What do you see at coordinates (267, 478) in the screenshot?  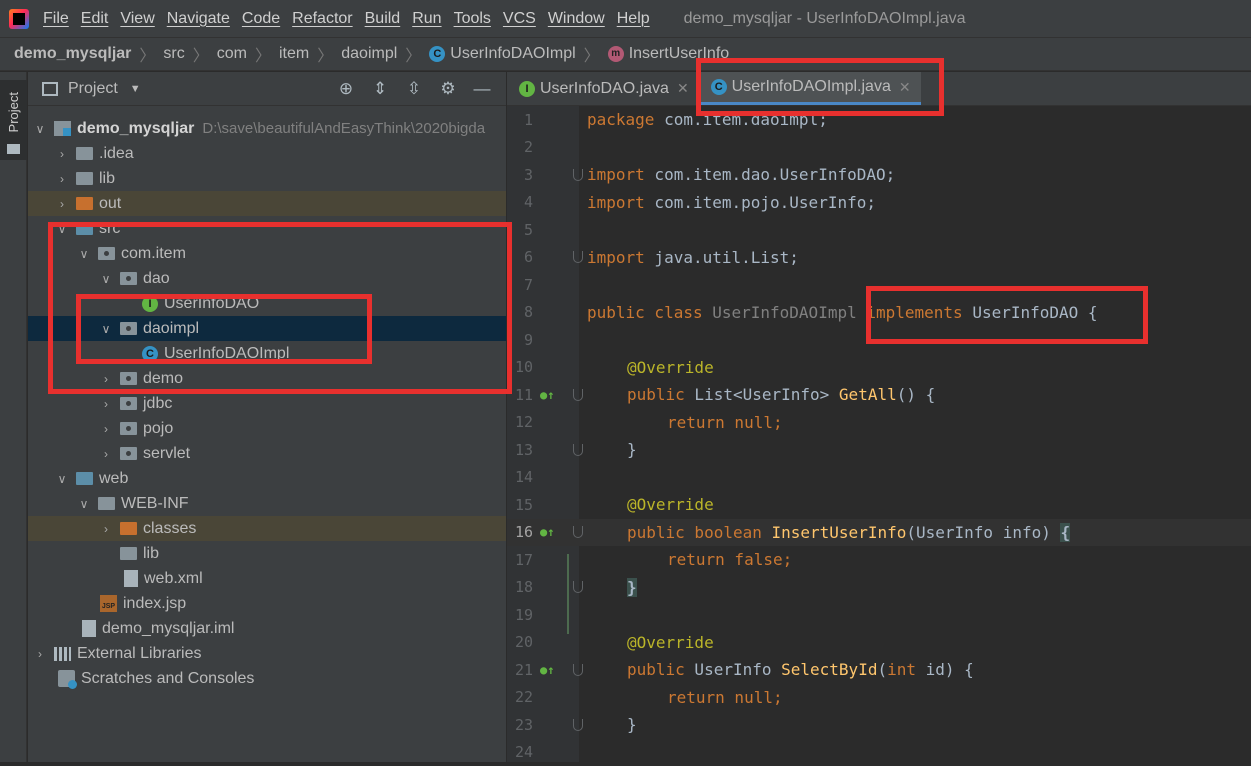 I see `tree-item-web: ∨ web` at bounding box center [267, 478].